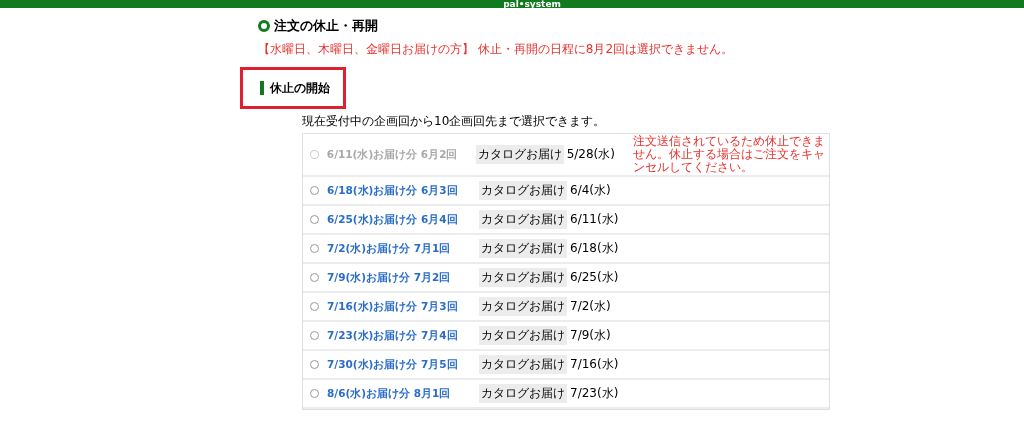  I want to click on catalog-date: 7/2(水), so click(591, 306).